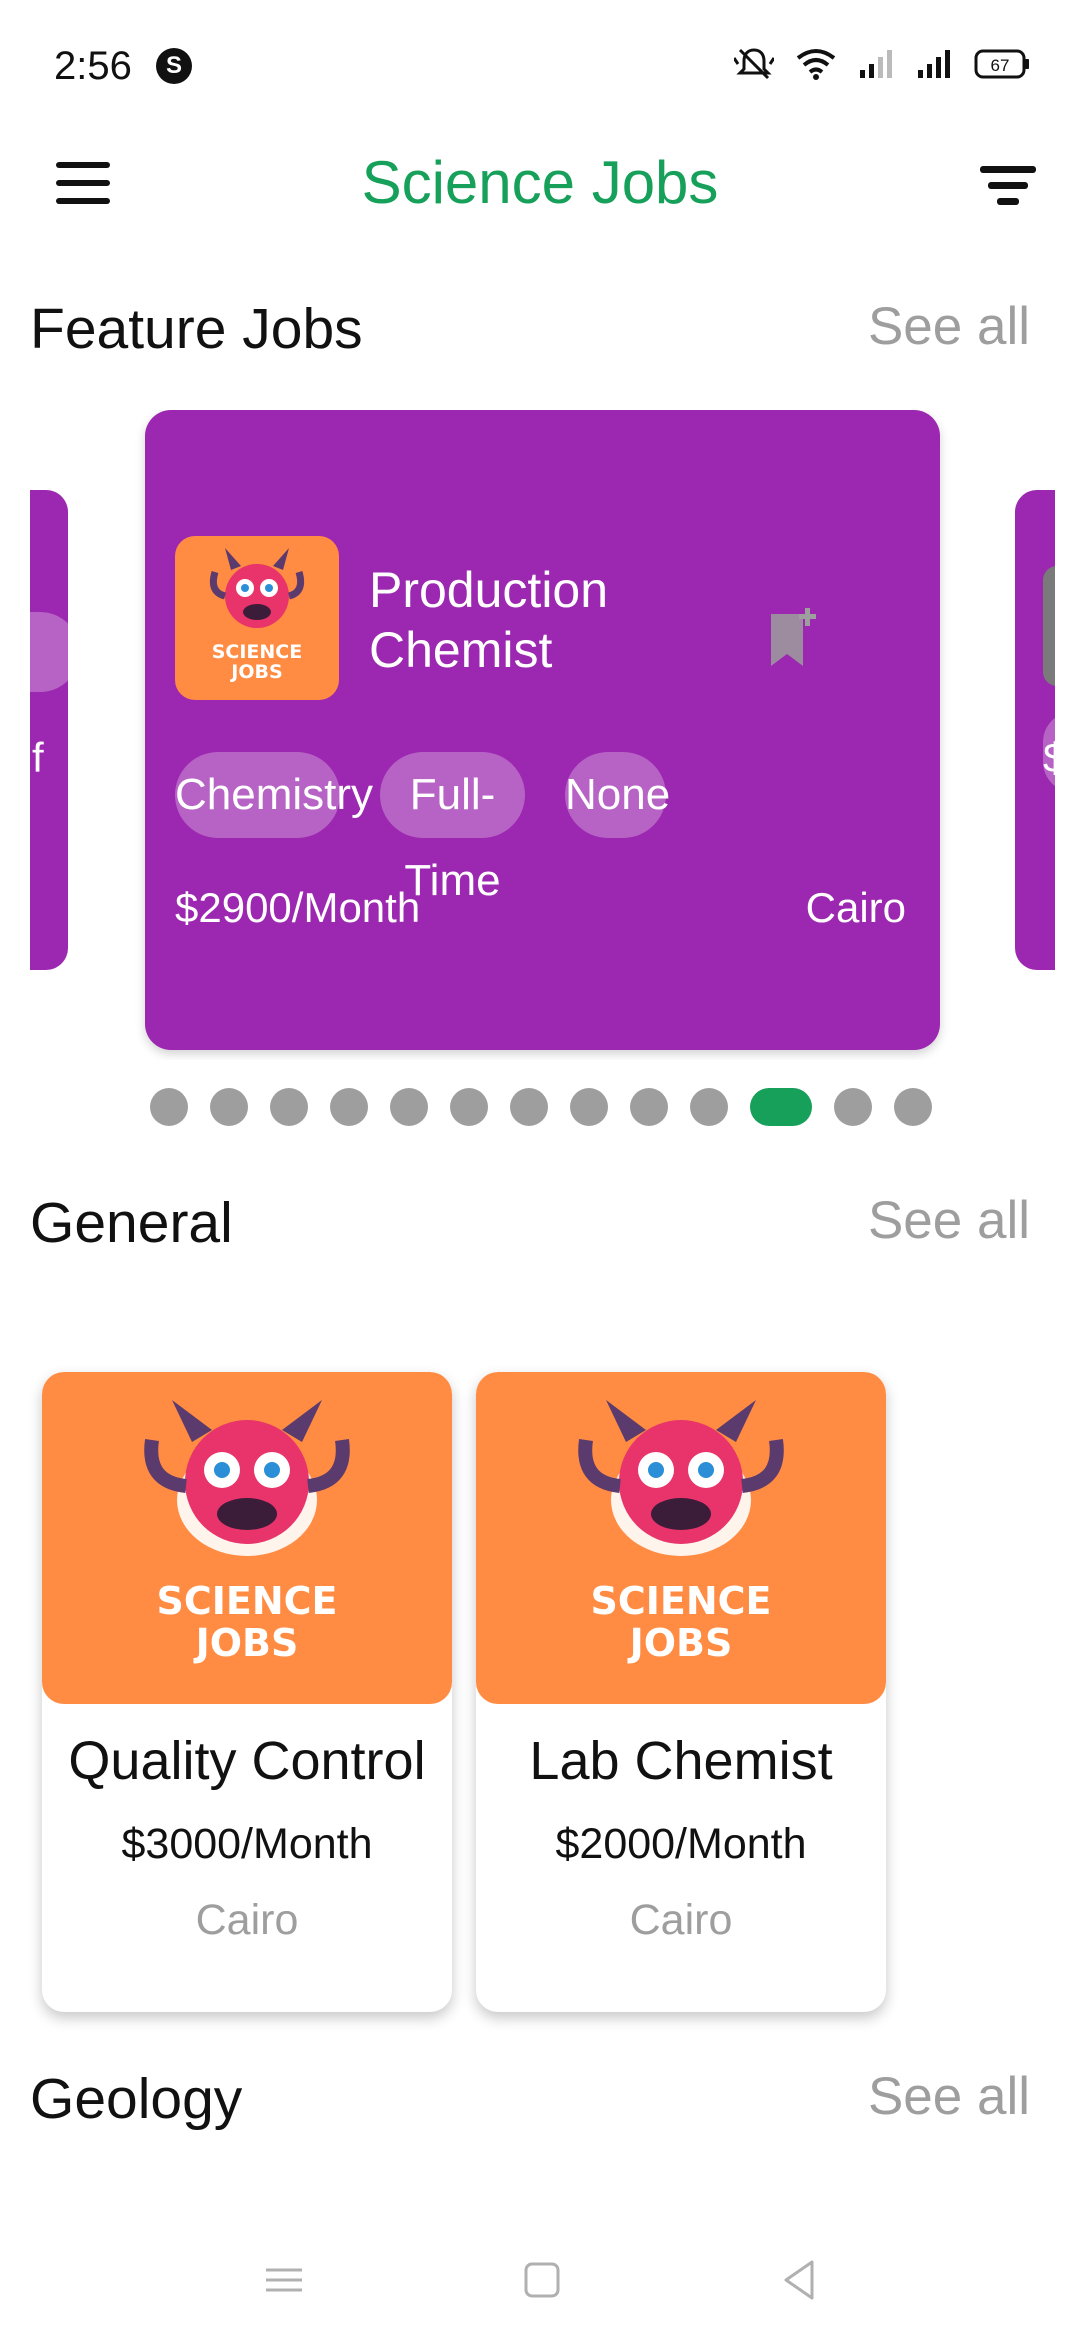 The image size is (1080, 2340). Describe the element at coordinates (55, 730) in the screenshot. I see `previous-job-card: f` at that location.